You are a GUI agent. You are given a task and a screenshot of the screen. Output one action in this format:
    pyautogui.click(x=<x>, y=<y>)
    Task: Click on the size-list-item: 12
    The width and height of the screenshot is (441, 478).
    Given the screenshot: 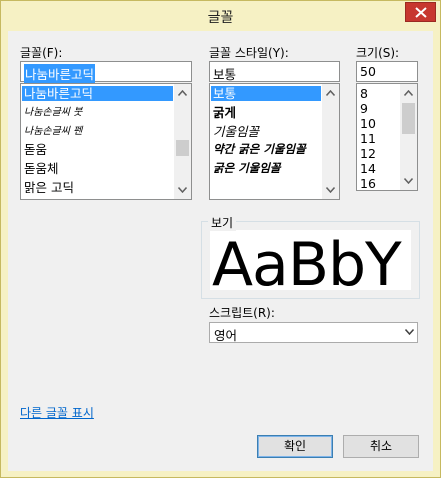 What is the action you would take?
    pyautogui.click(x=367, y=153)
    